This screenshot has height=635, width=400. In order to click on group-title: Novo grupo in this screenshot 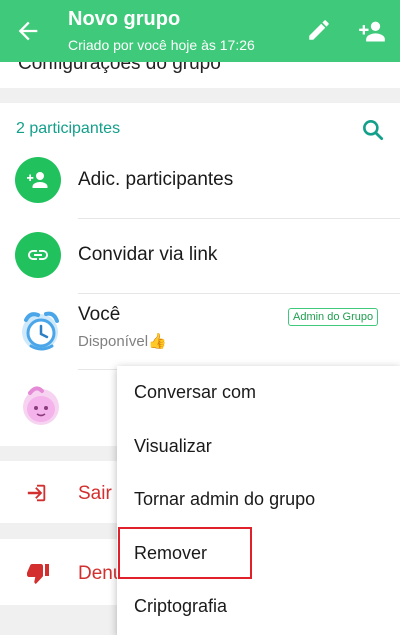, I will do `click(124, 19)`.